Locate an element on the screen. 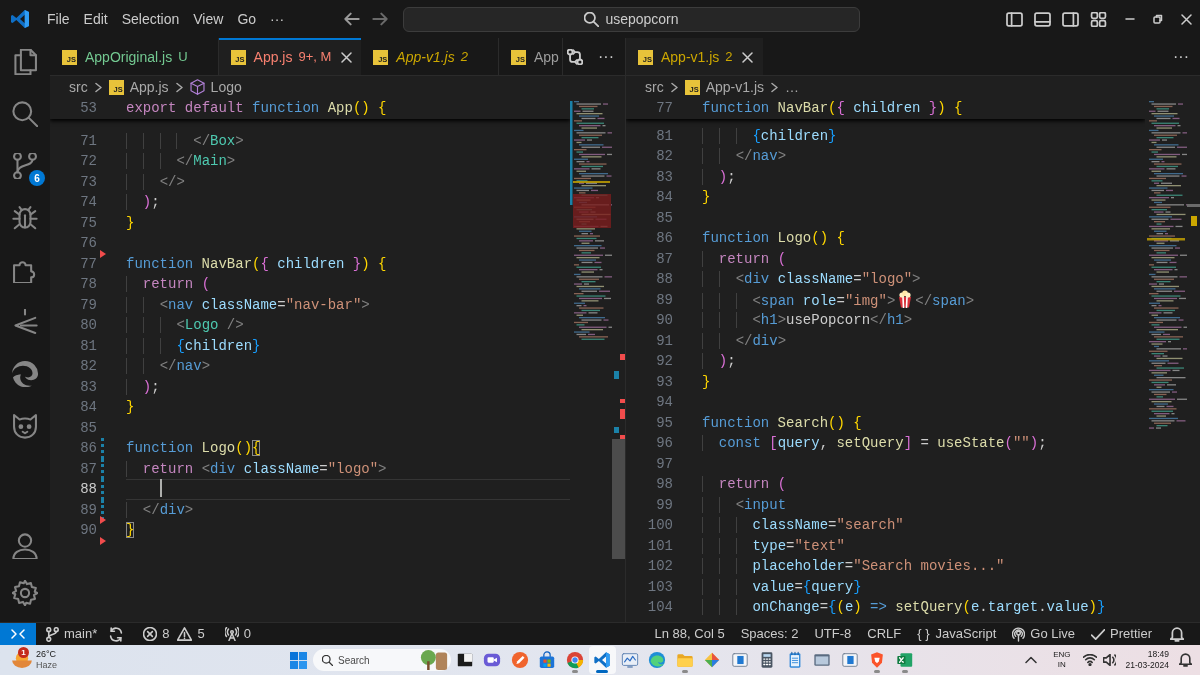 The image size is (1200, 675). code-line: function Search() { is located at coordinates (782, 423).